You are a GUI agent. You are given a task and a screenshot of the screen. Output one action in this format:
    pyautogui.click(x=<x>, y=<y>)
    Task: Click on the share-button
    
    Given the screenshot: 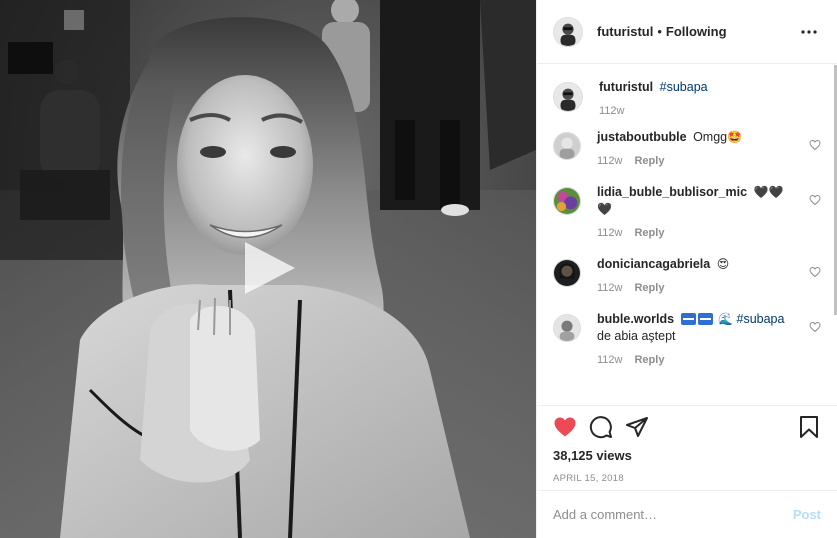 What is the action you would take?
    pyautogui.click(x=637, y=427)
    